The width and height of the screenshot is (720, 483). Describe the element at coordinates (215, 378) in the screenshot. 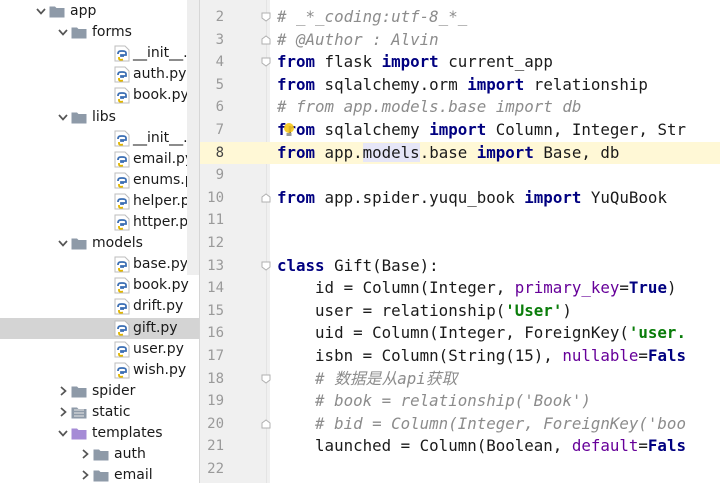

I see `line-number: 18` at that location.